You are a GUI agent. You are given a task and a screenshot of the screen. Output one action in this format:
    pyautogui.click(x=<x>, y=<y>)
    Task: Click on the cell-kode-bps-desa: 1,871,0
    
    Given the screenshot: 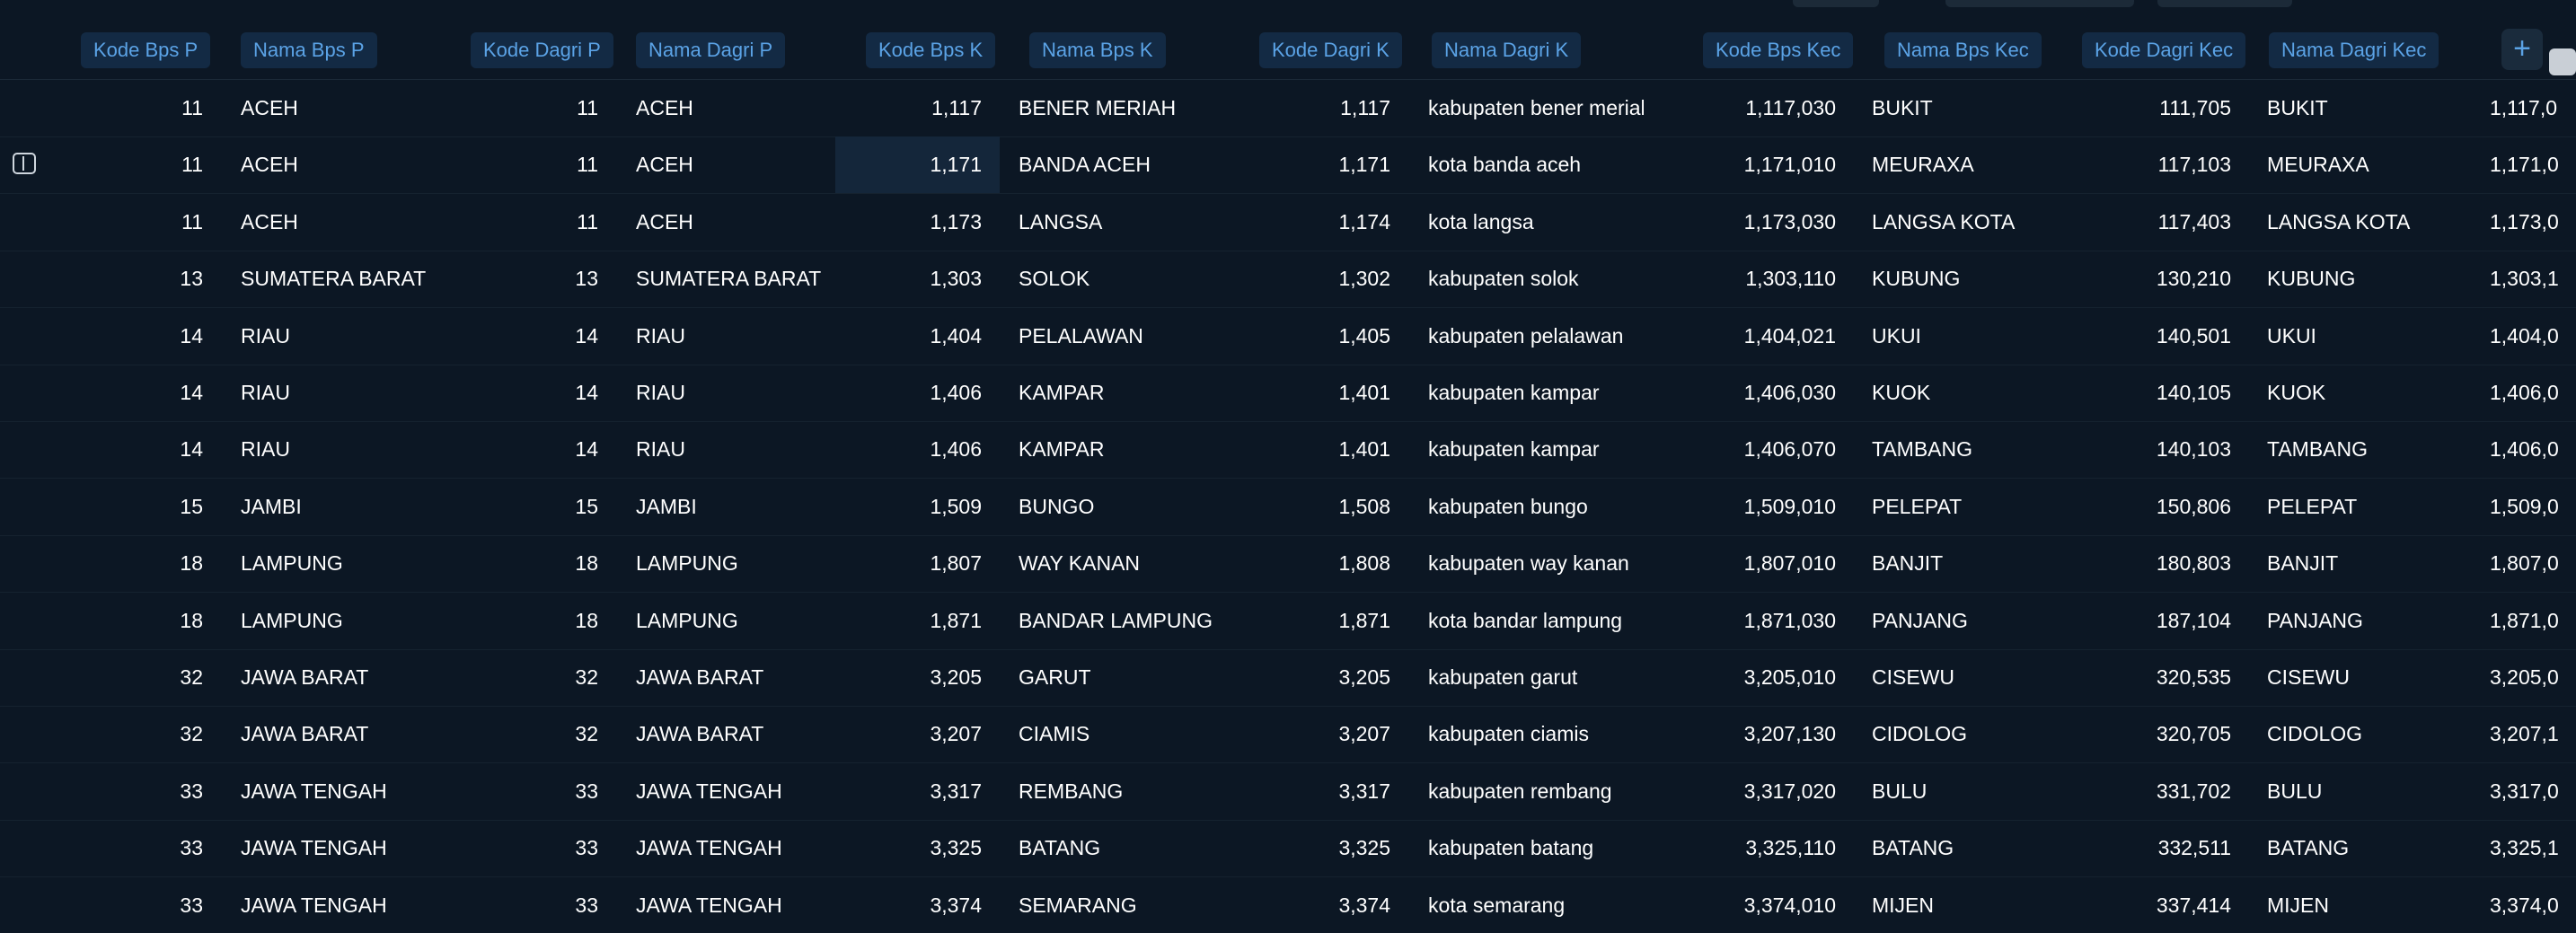 What is the action you would take?
    pyautogui.click(x=2533, y=621)
    